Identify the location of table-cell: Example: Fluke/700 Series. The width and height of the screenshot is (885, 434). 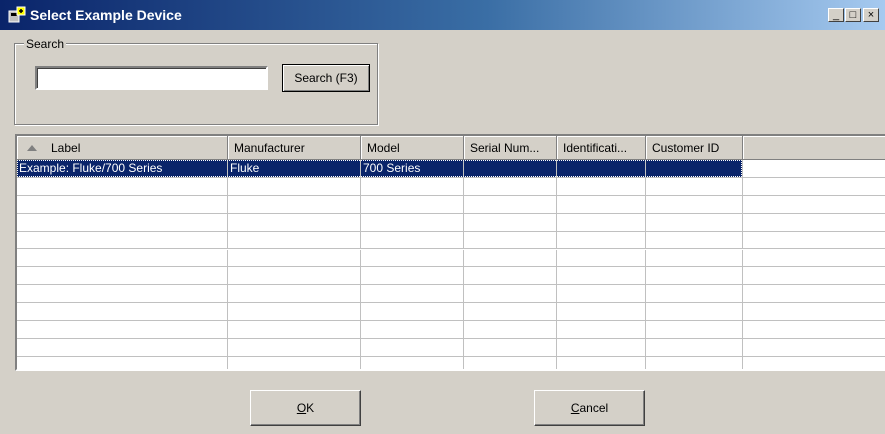
(122, 168).